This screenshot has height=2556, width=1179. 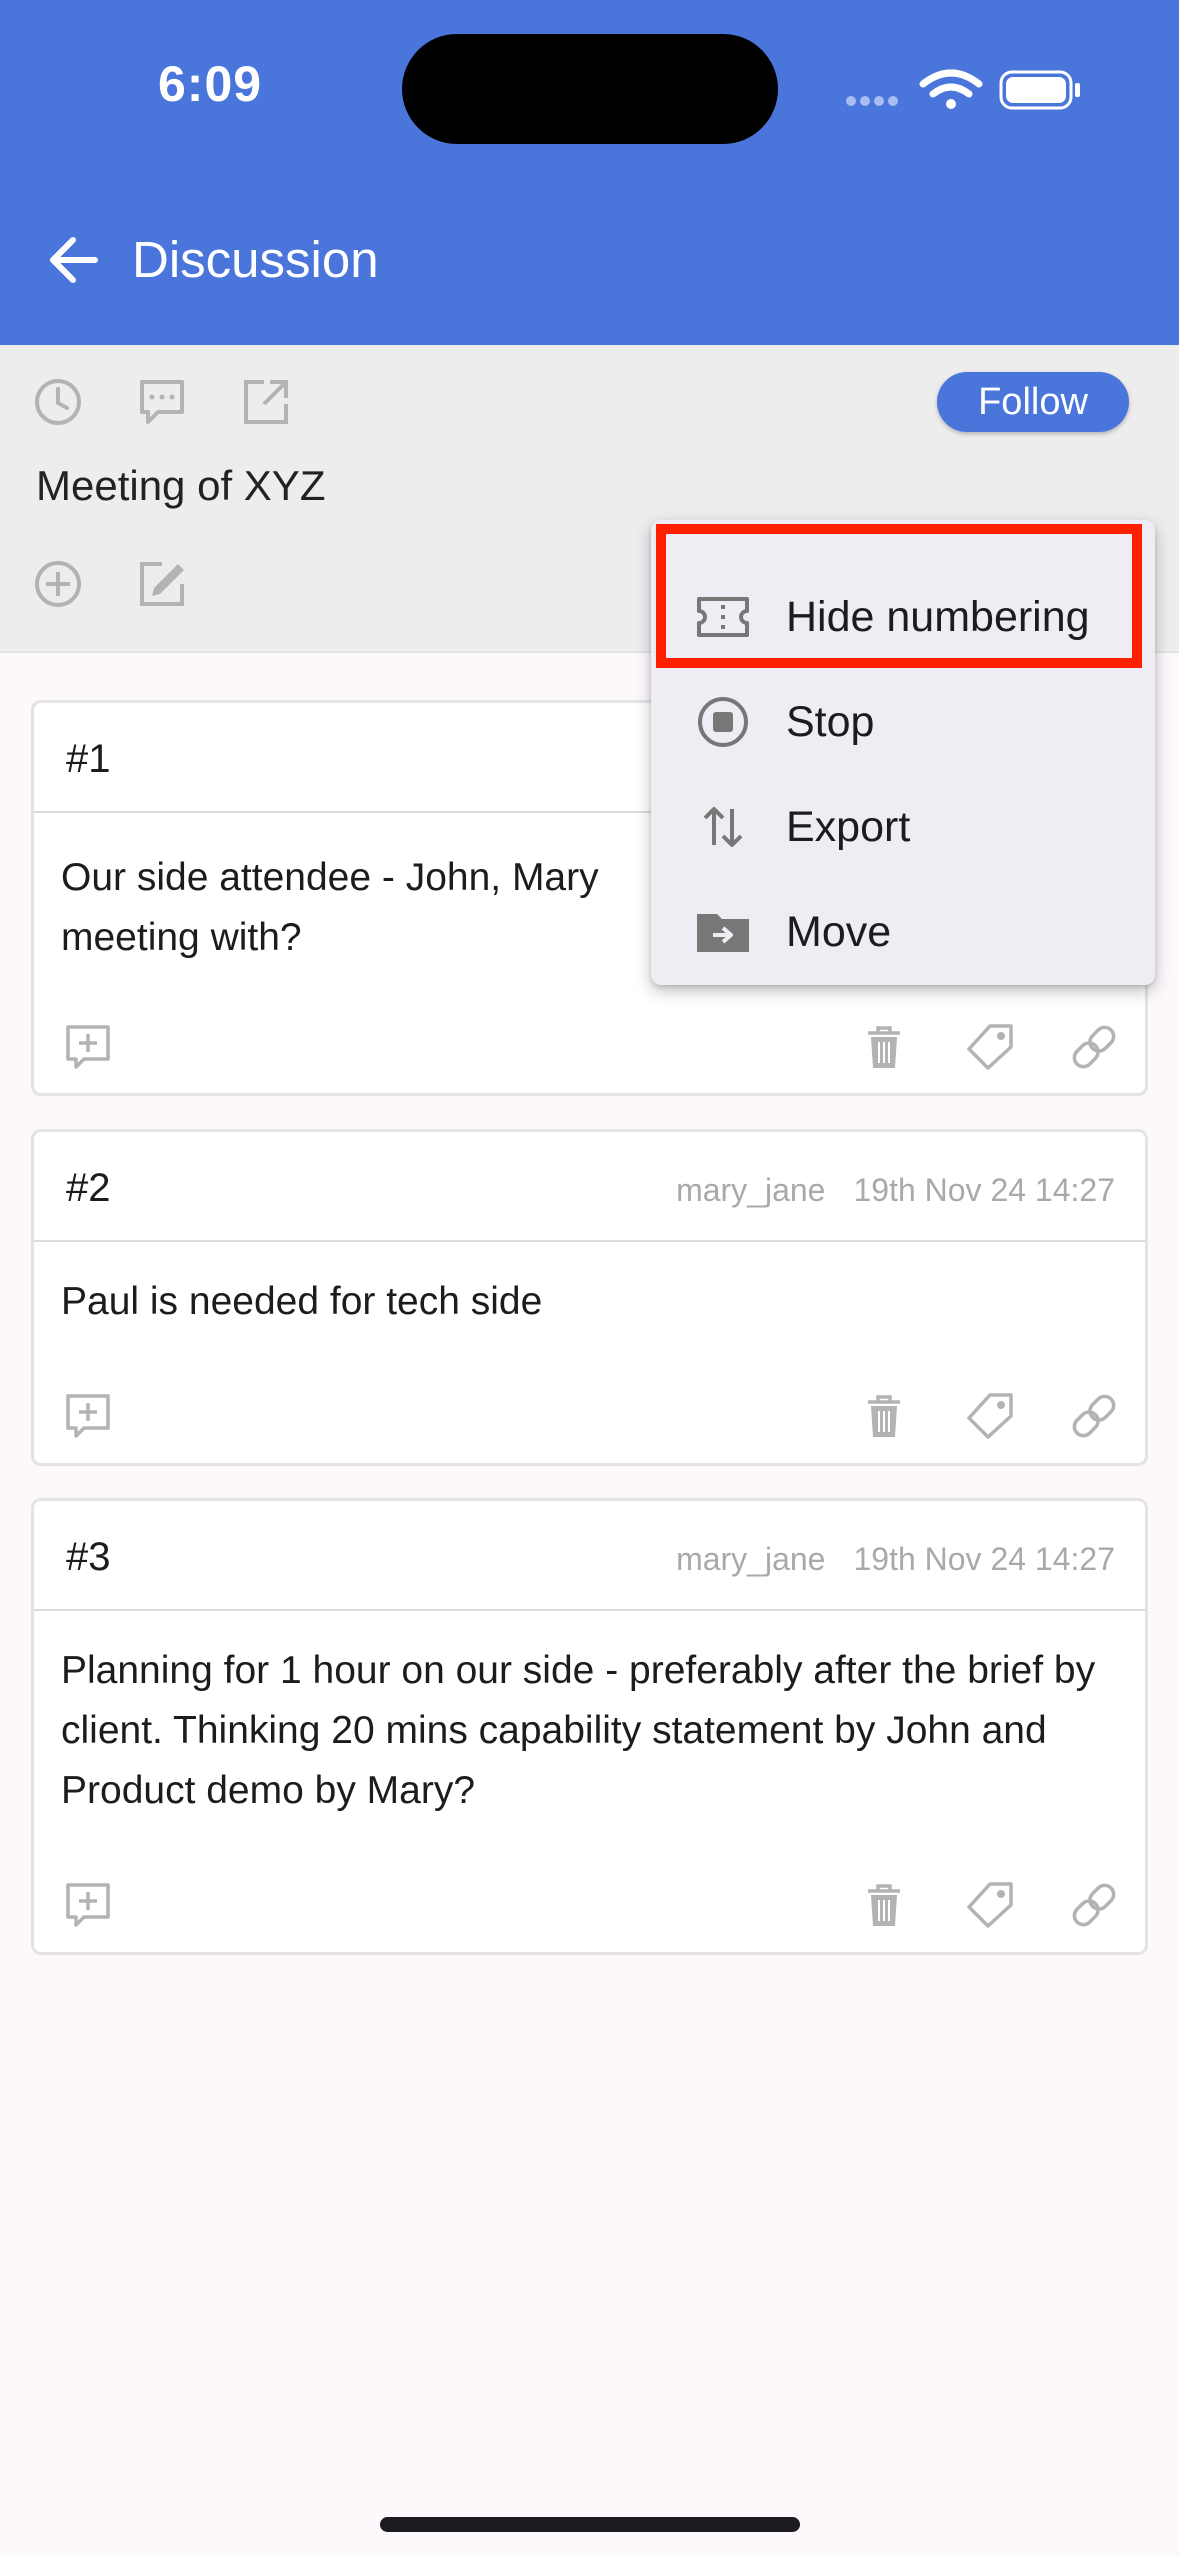 I want to click on topic-title: Meeting of XYZ, so click(x=181, y=485).